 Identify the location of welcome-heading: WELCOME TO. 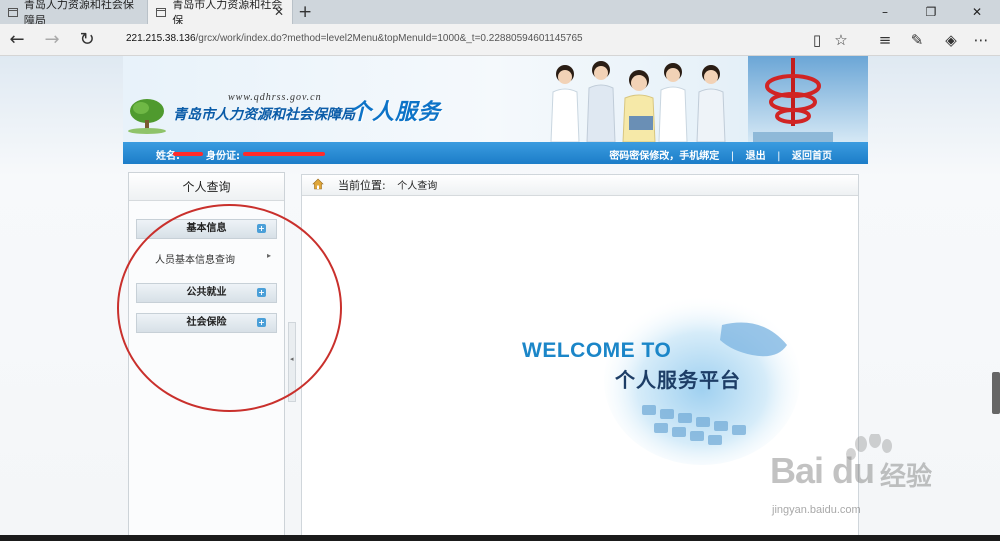
(597, 350).